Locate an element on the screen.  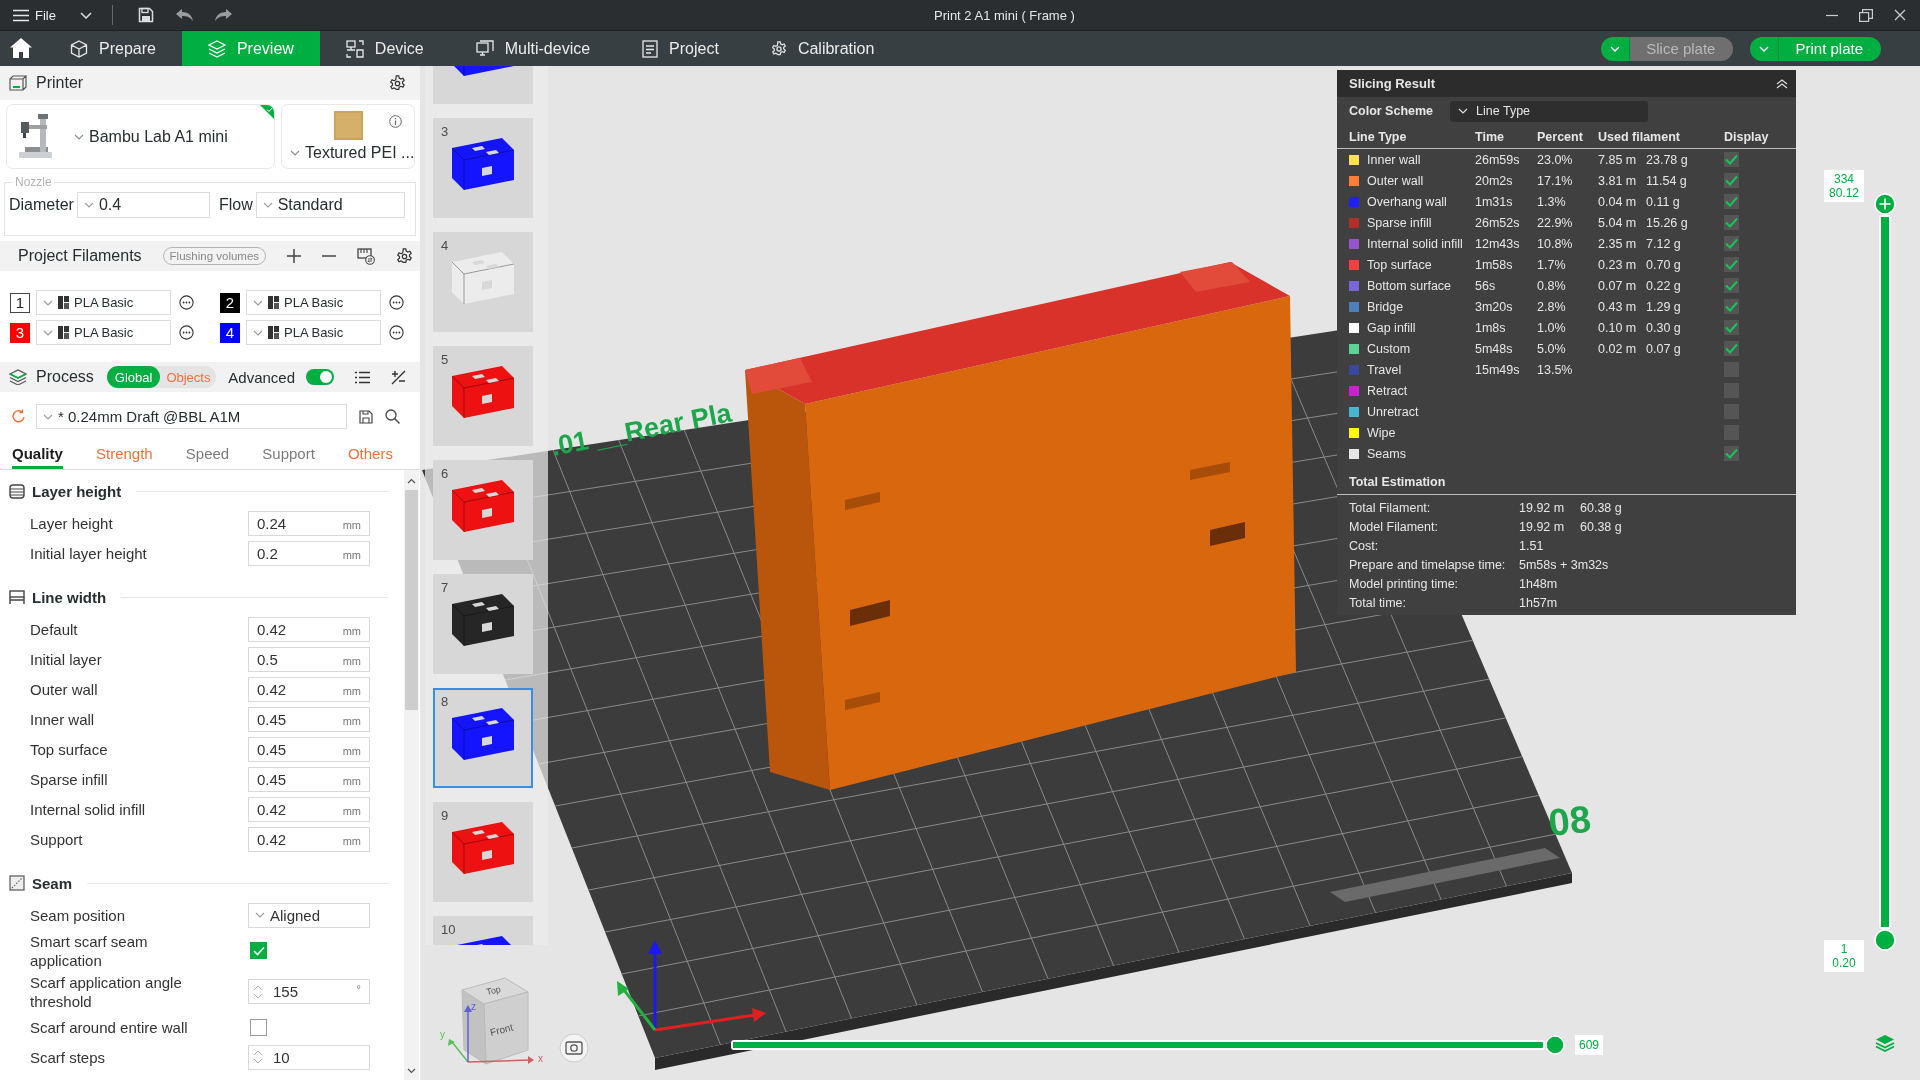
plate-thumbnail: 7 is located at coordinates (483, 624).